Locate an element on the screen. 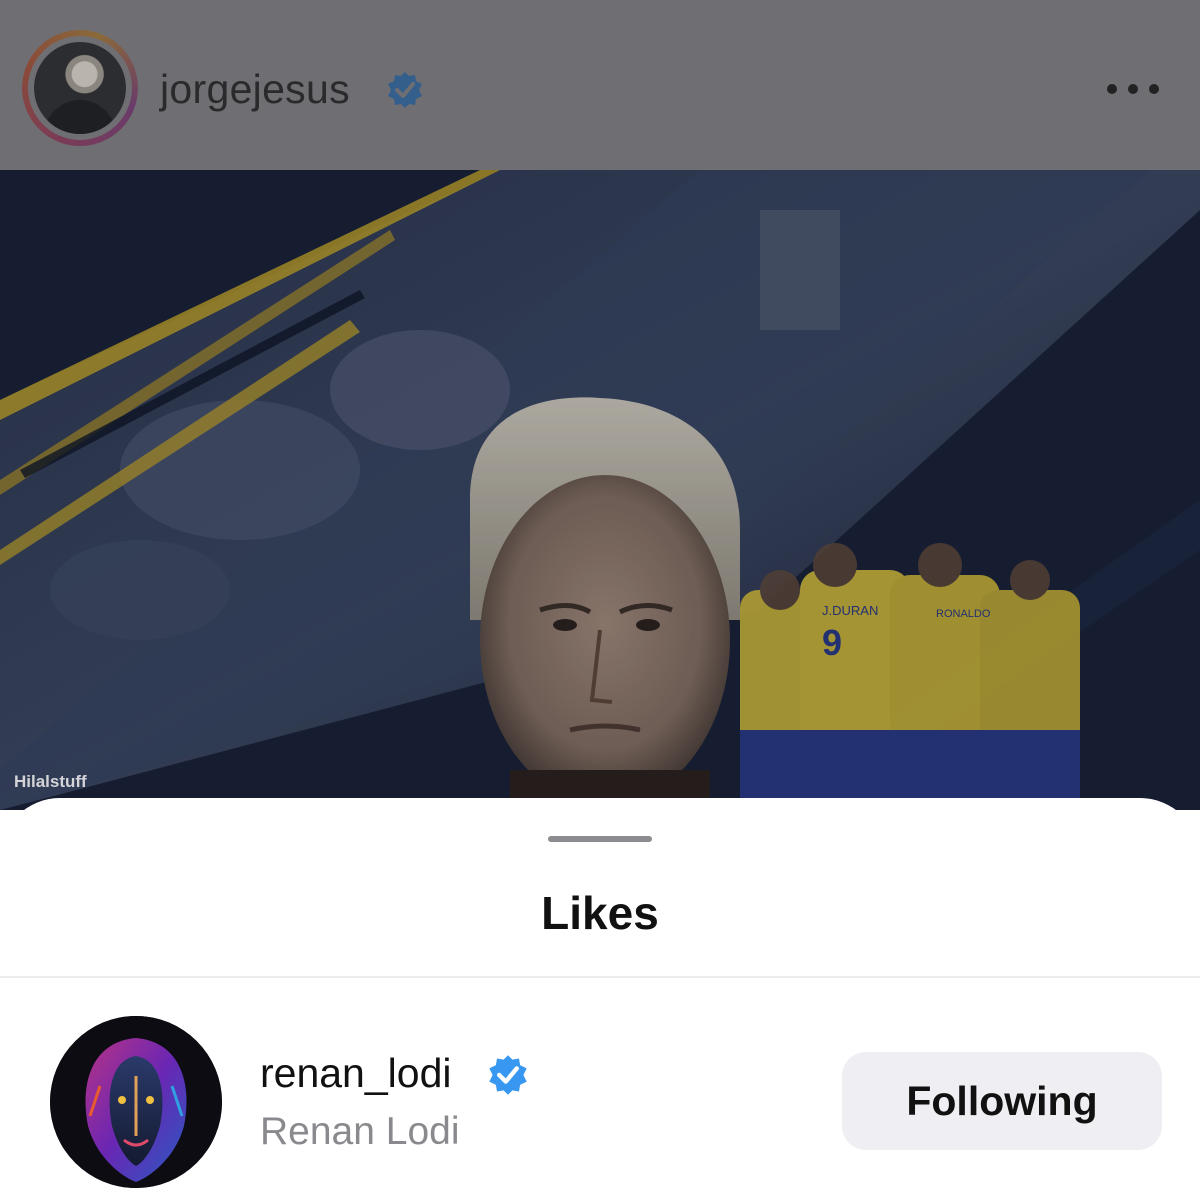 The width and height of the screenshot is (1200, 1189). owner-avatar is located at coordinates (80, 88).